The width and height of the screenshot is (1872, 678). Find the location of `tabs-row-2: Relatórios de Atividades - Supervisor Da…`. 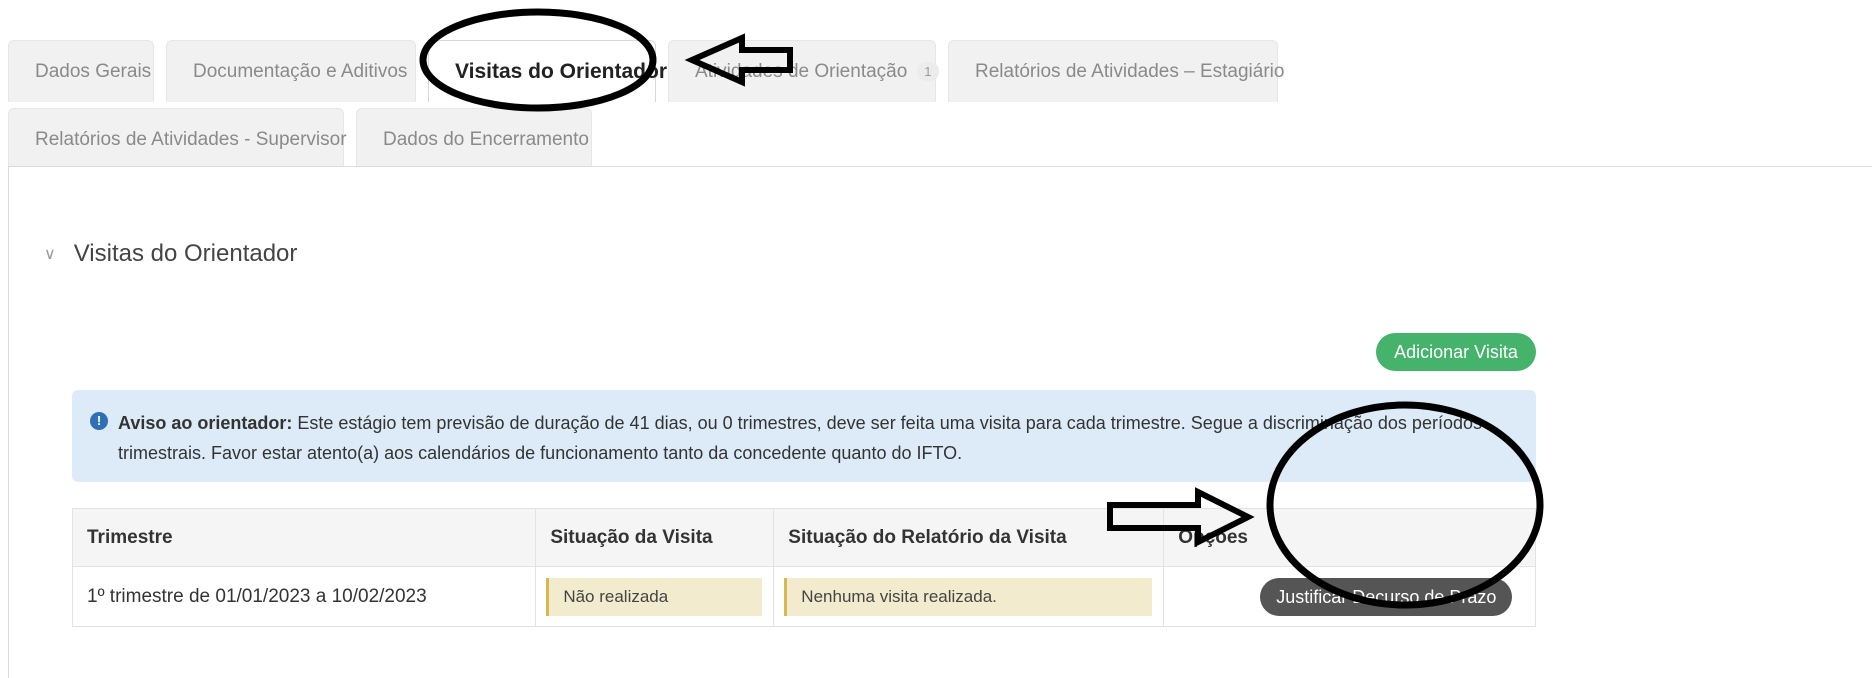

tabs-row-2: Relatórios de Atividades - Supervisor Da… is located at coordinates (300, 139).